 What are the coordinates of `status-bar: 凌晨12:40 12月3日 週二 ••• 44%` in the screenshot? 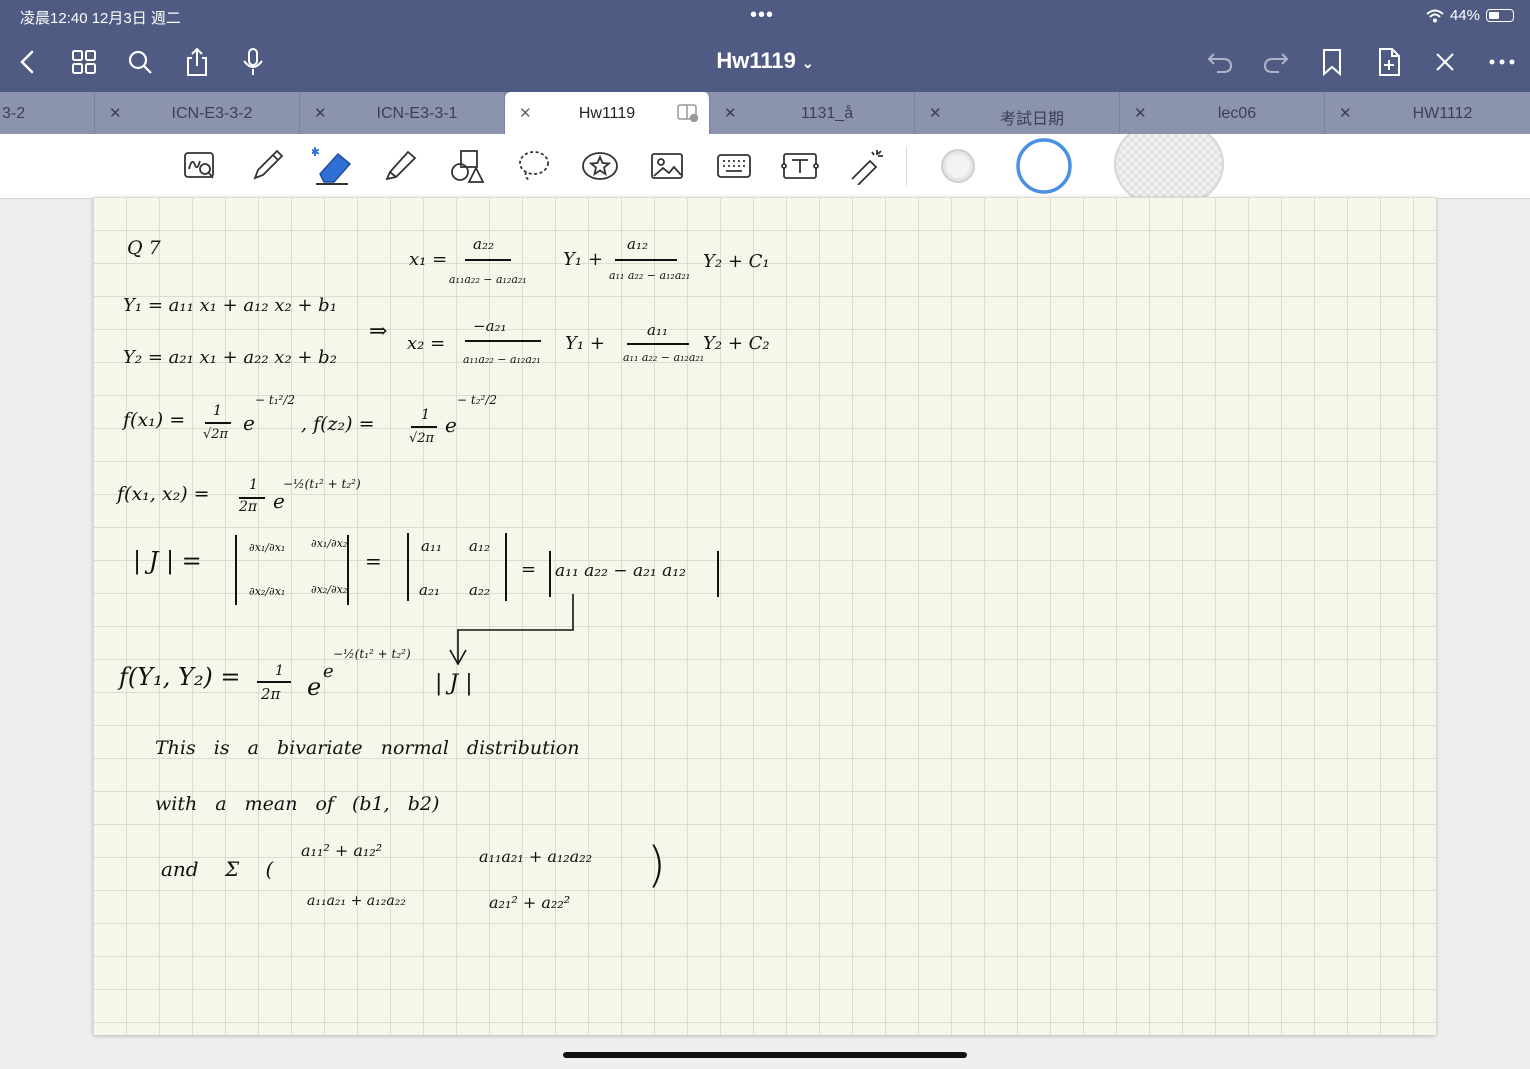 It's located at (765, 16).